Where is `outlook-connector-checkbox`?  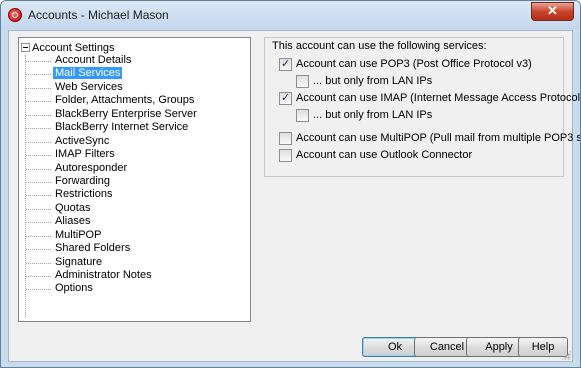
outlook-connector-checkbox is located at coordinates (285, 155).